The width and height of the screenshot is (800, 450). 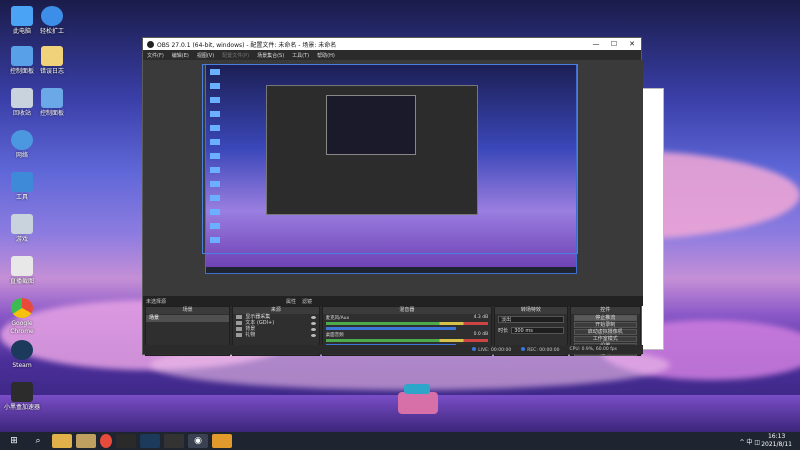 What do you see at coordinates (652, 219) in the screenshot?
I see `background-window` at bounding box center [652, 219].